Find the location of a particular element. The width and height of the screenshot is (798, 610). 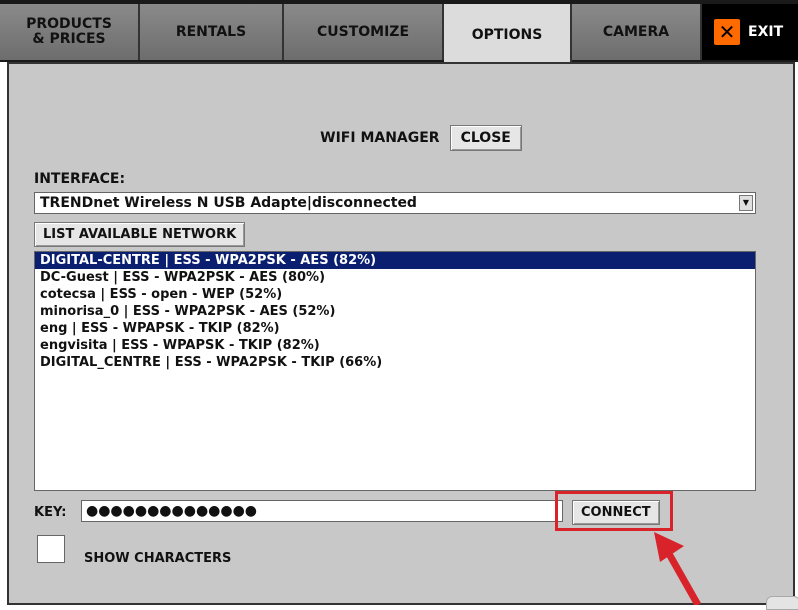

title-row: WIFI MANAGER CLOSE is located at coordinates (401, 138).